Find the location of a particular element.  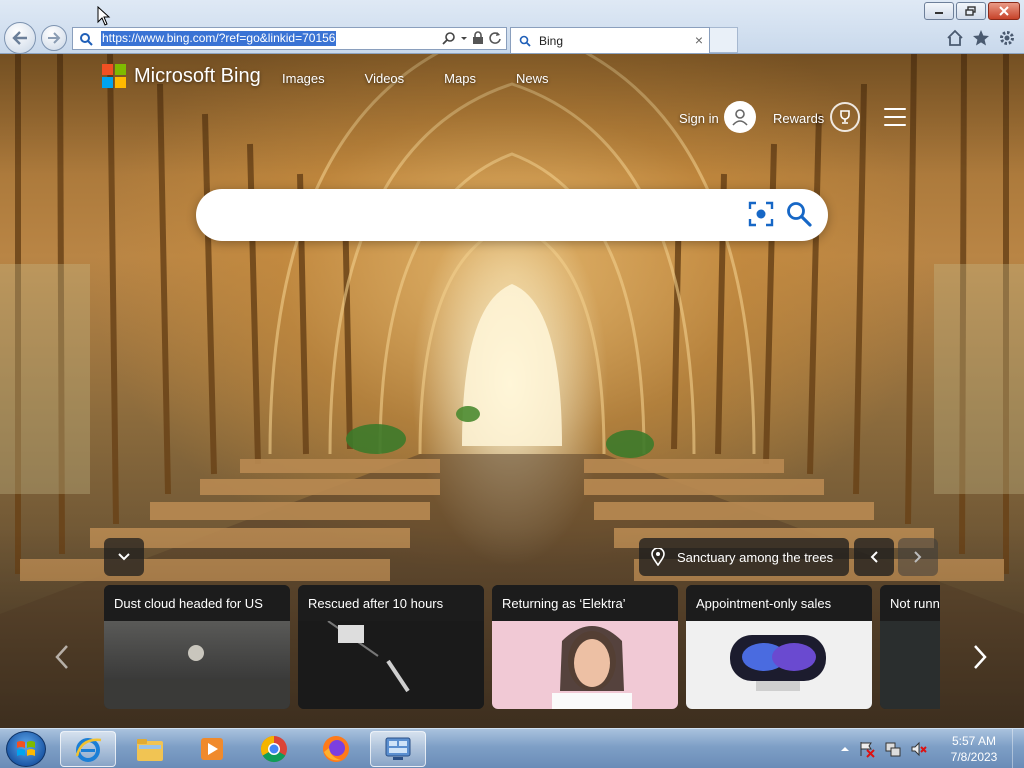

forward-arrow-icon is located at coordinates (54, 38).